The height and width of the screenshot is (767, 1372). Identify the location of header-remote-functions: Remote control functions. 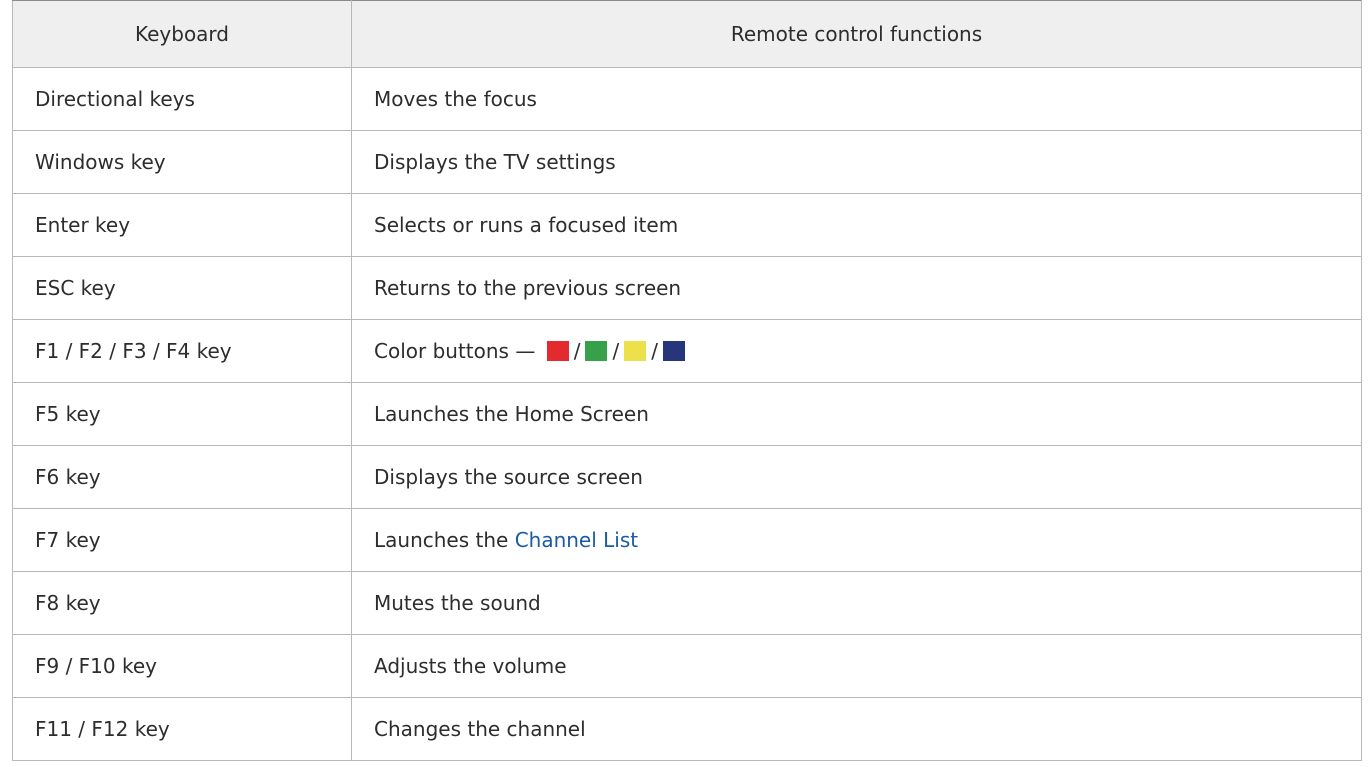
(856, 34).